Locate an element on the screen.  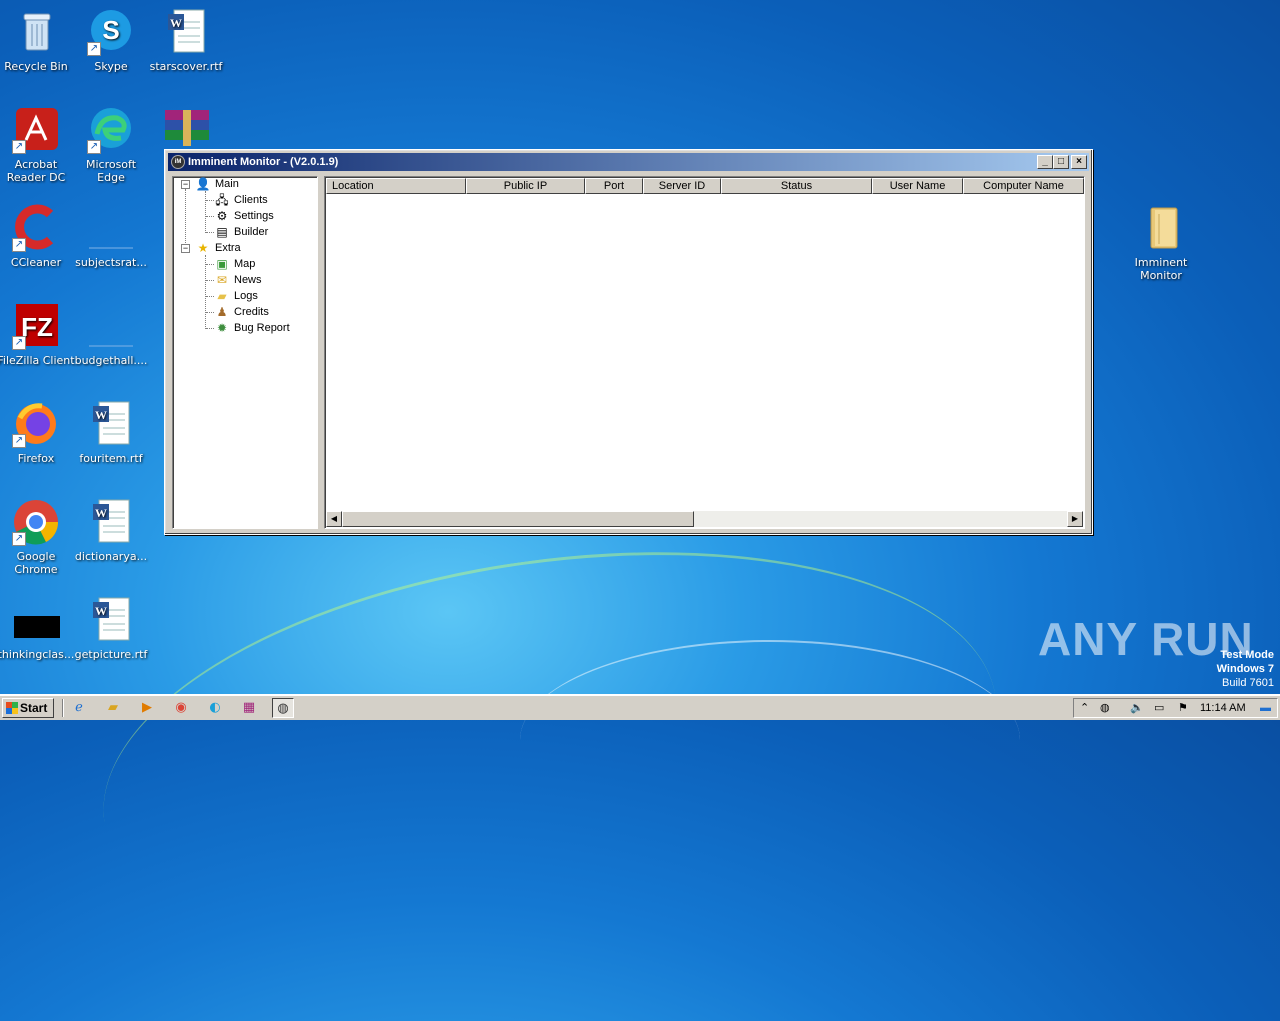
desktop-icon-firefox: ↗ Firefox is located at coordinates (38, 432).